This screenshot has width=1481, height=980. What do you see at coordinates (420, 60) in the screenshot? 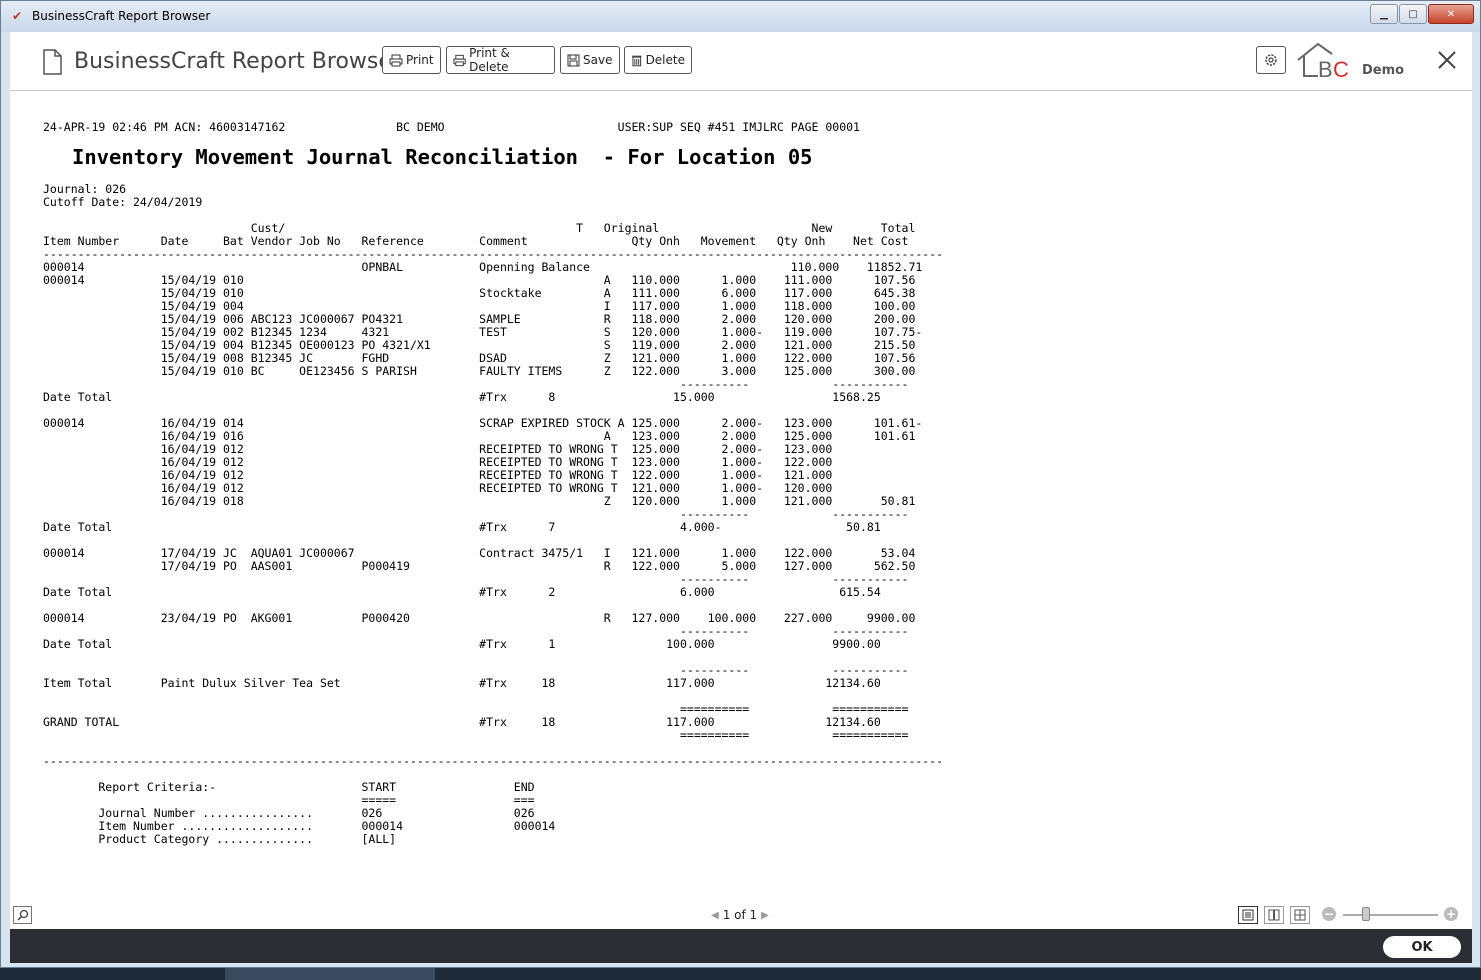
I see `print-label: Print` at bounding box center [420, 60].